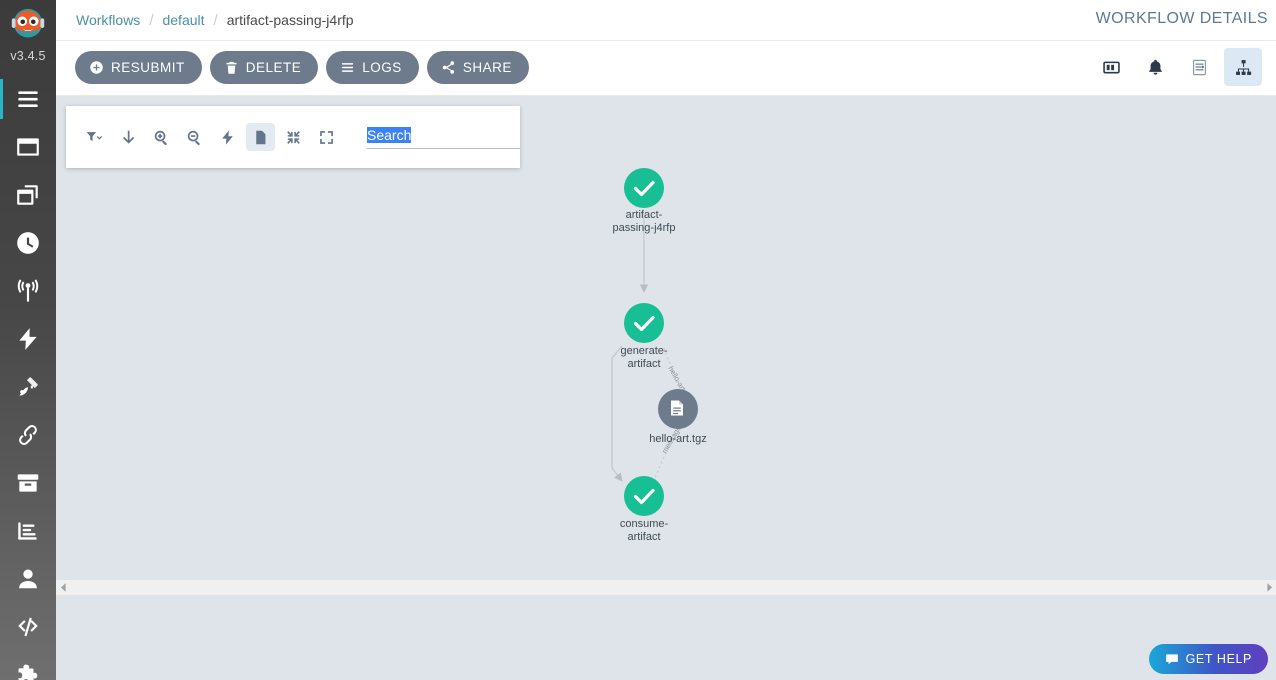 The width and height of the screenshot is (1276, 680). I want to click on graph-node-label: generate-, so click(643, 351).